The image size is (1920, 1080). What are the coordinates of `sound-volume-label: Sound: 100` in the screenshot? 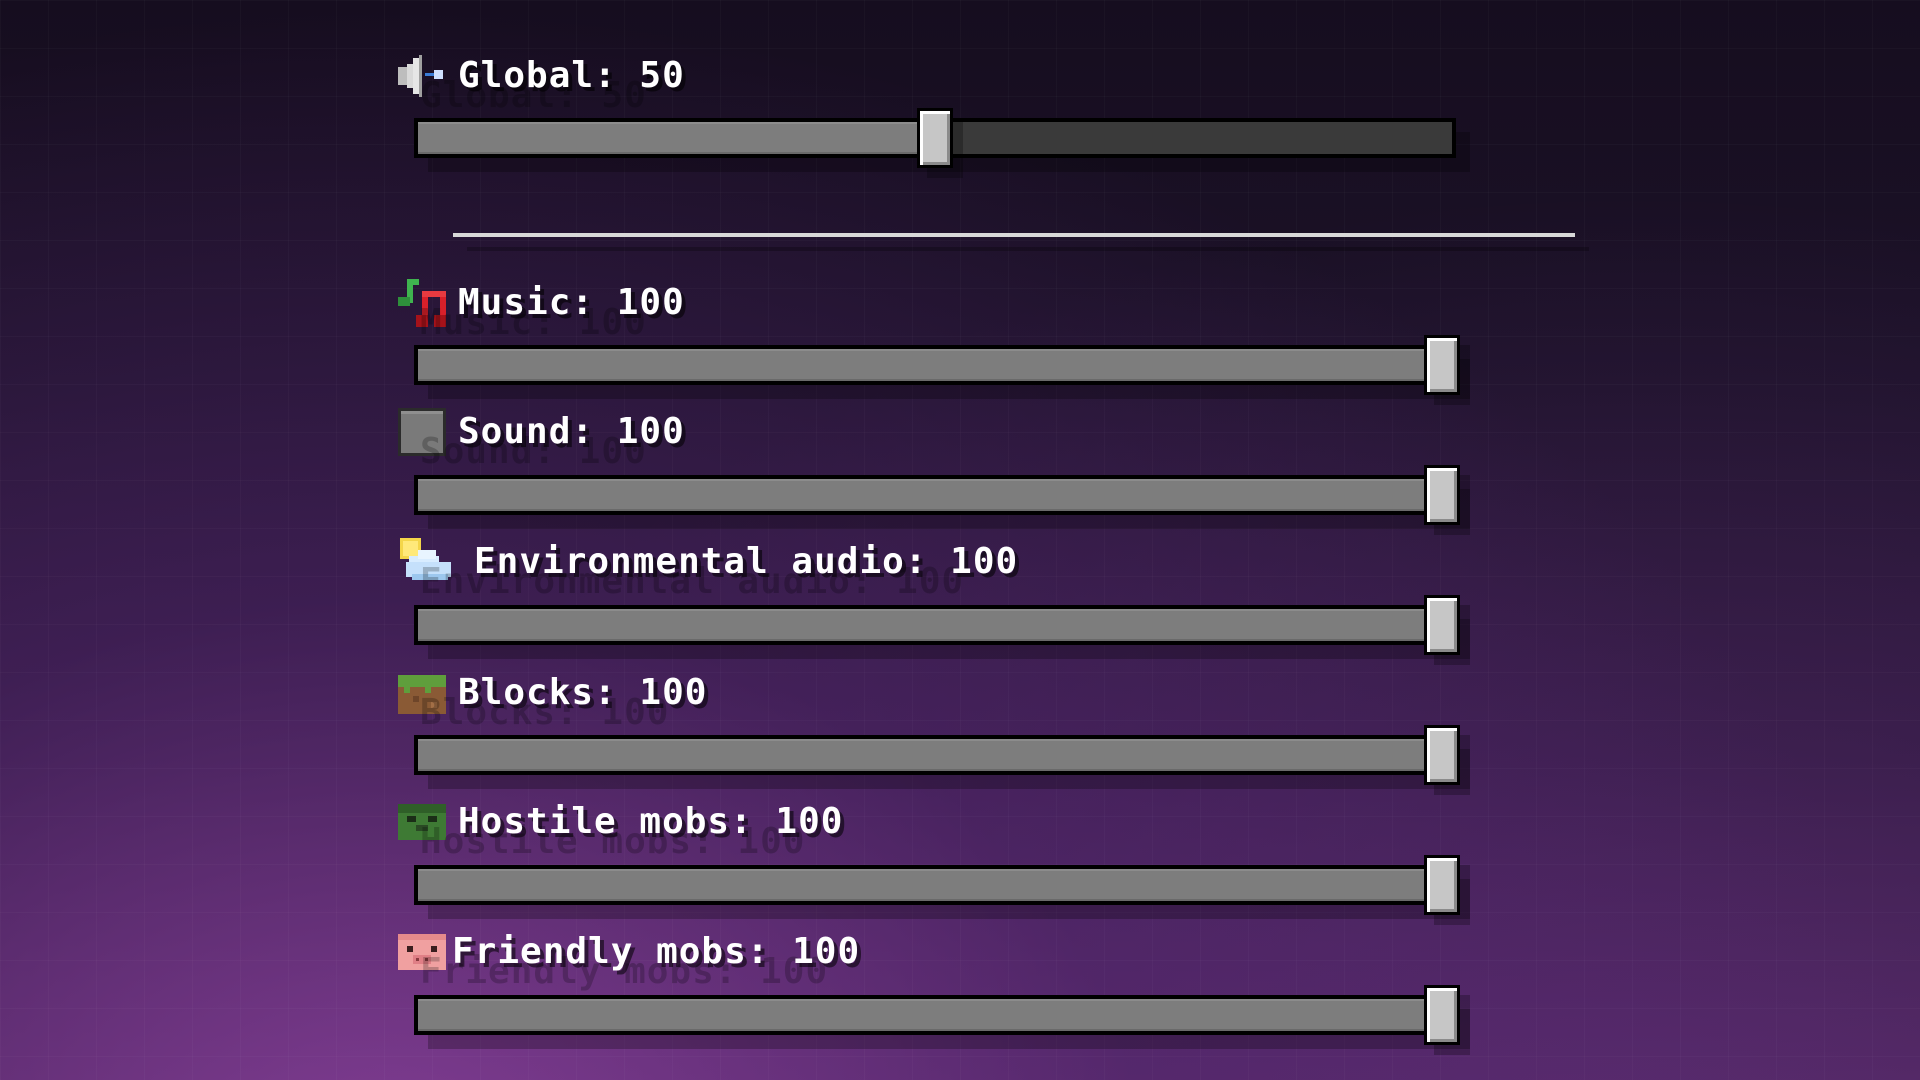 It's located at (571, 431).